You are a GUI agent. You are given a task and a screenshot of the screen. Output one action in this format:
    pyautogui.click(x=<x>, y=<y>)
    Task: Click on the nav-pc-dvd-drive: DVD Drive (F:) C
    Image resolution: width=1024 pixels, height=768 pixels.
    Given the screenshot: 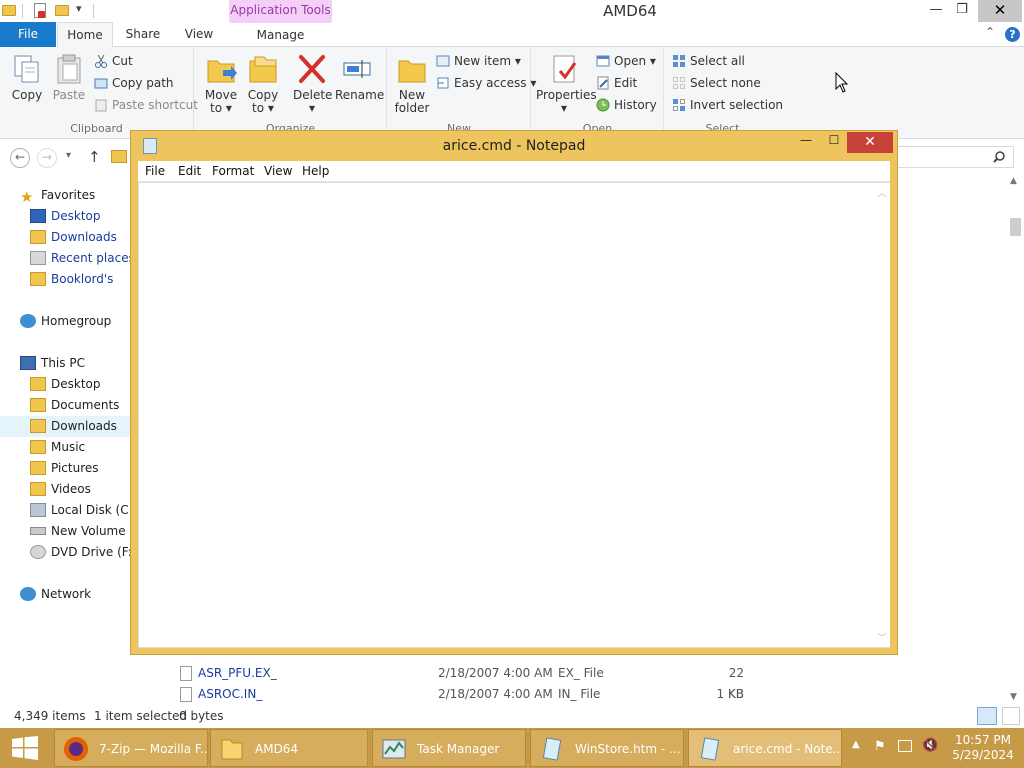 What is the action you would take?
    pyautogui.click(x=80, y=552)
    